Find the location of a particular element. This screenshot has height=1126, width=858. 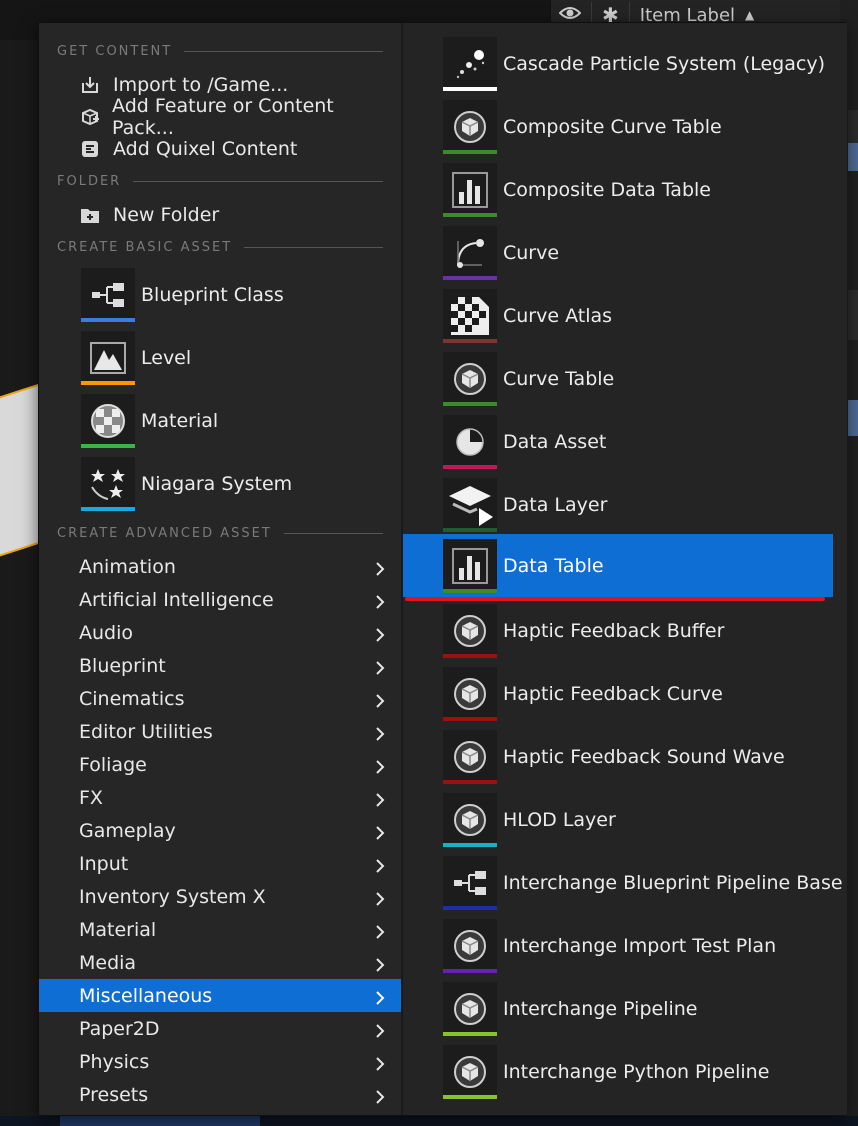

category-foliage: Foliage is located at coordinates (220, 764).